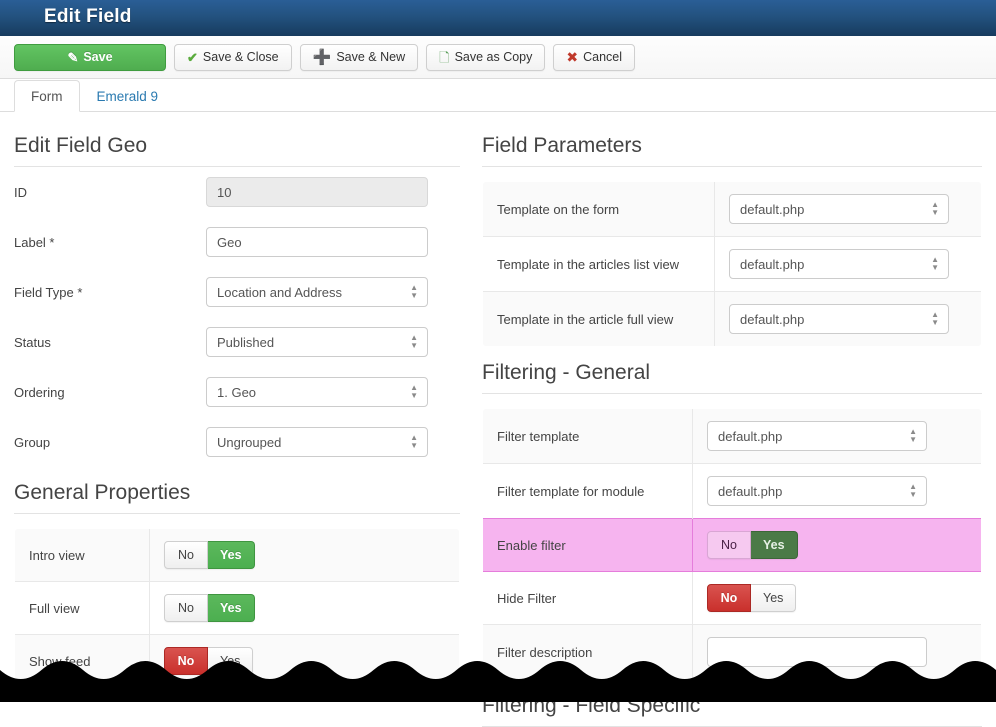  Describe the element at coordinates (32, 442) in the screenshot. I see `label-group: Group` at that location.